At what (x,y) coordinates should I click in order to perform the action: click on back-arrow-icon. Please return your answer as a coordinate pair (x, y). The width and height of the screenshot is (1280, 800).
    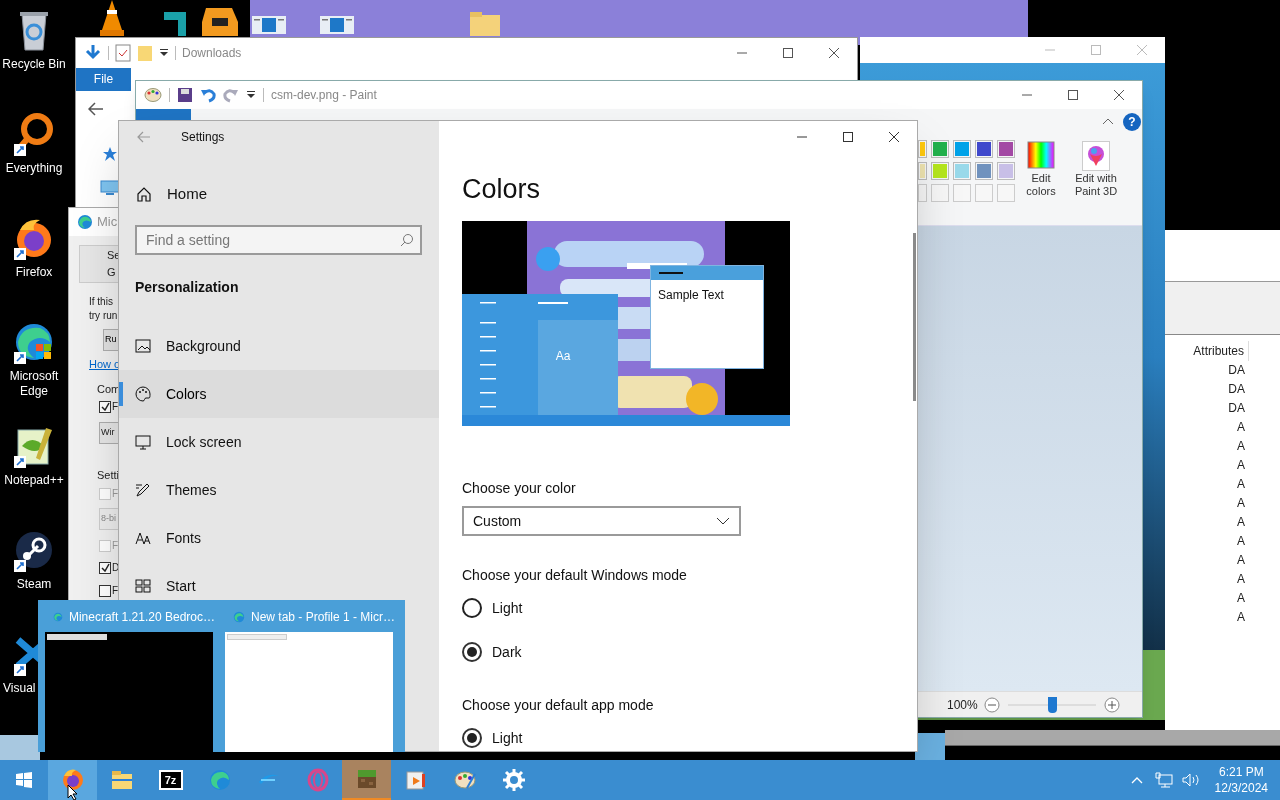
    Looking at the image, I should click on (96, 109).